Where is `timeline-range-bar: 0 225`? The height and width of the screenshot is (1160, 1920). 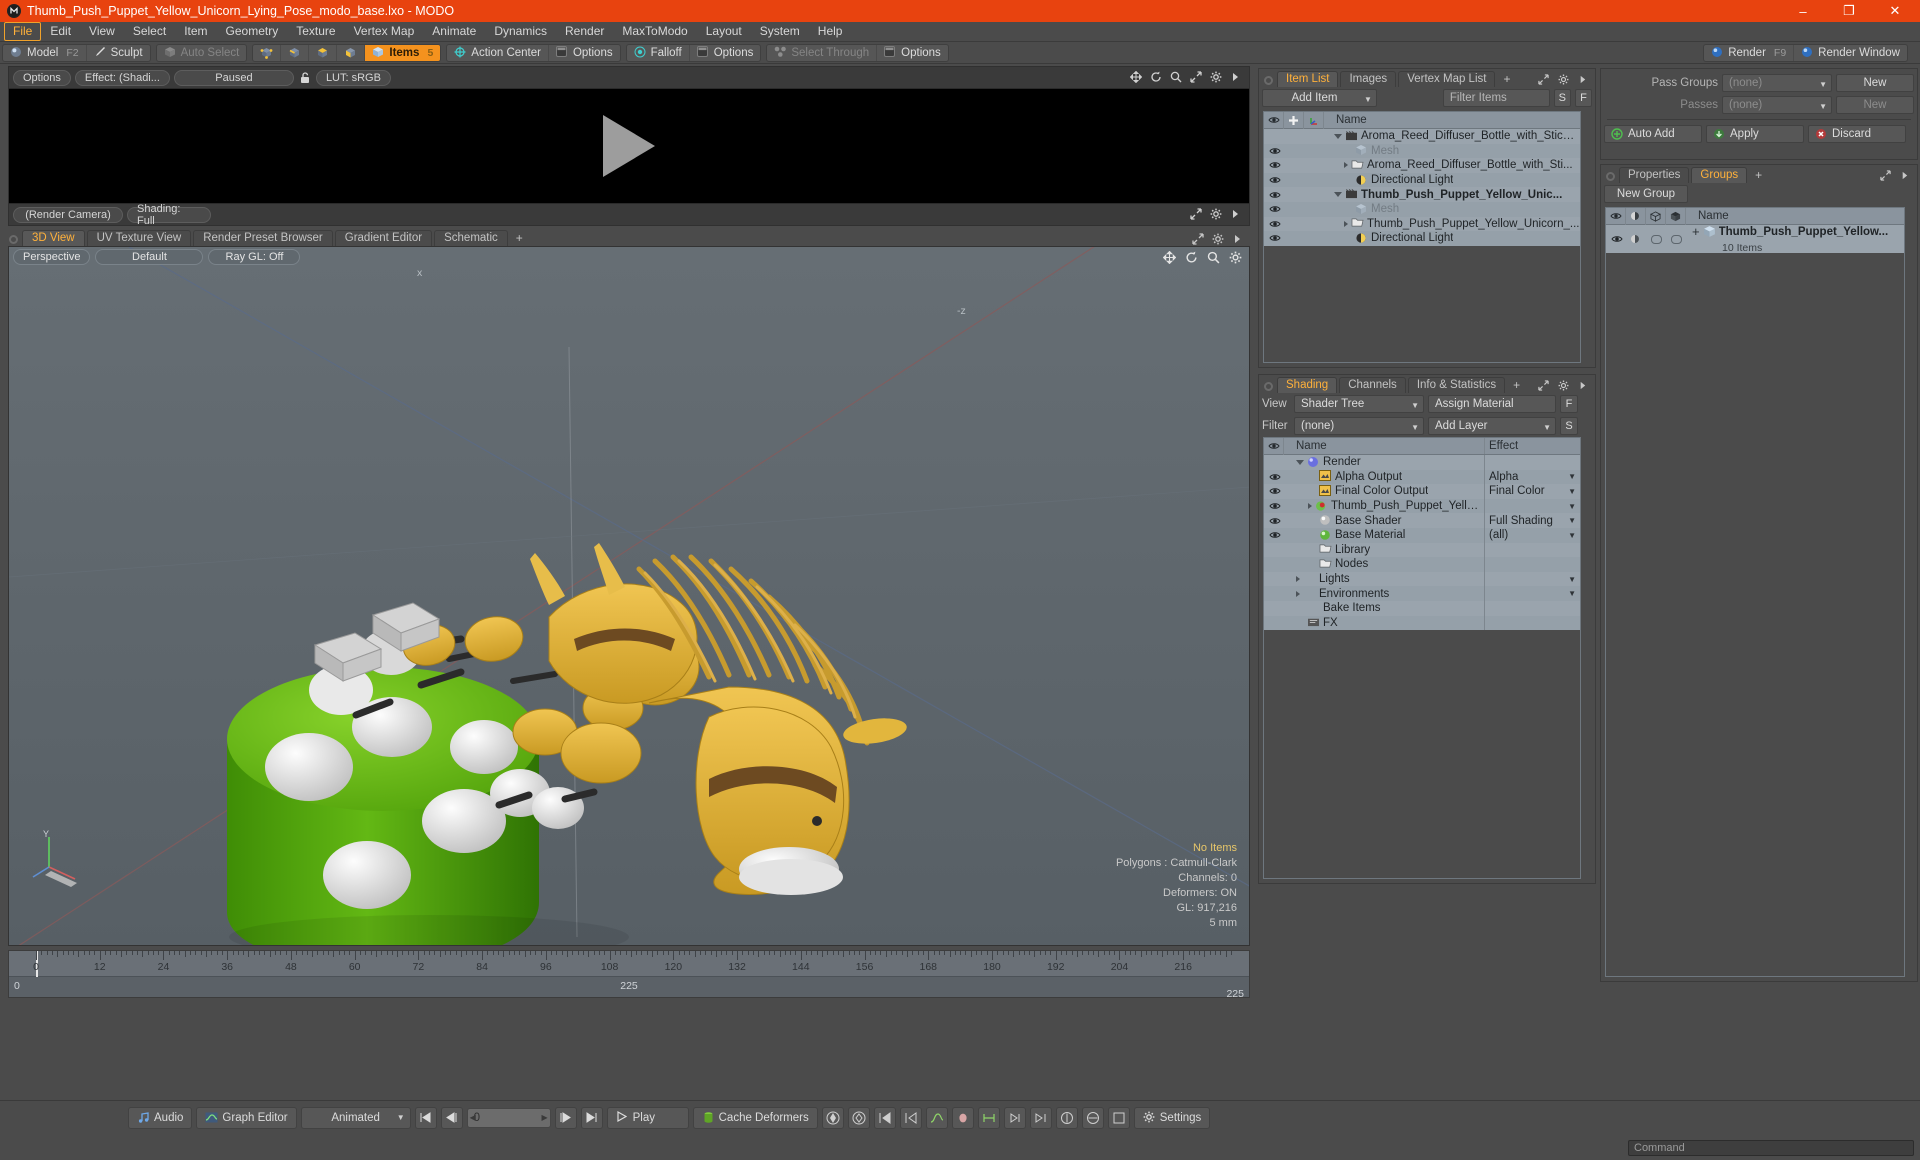 timeline-range-bar: 0 225 is located at coordinates (629, 987).